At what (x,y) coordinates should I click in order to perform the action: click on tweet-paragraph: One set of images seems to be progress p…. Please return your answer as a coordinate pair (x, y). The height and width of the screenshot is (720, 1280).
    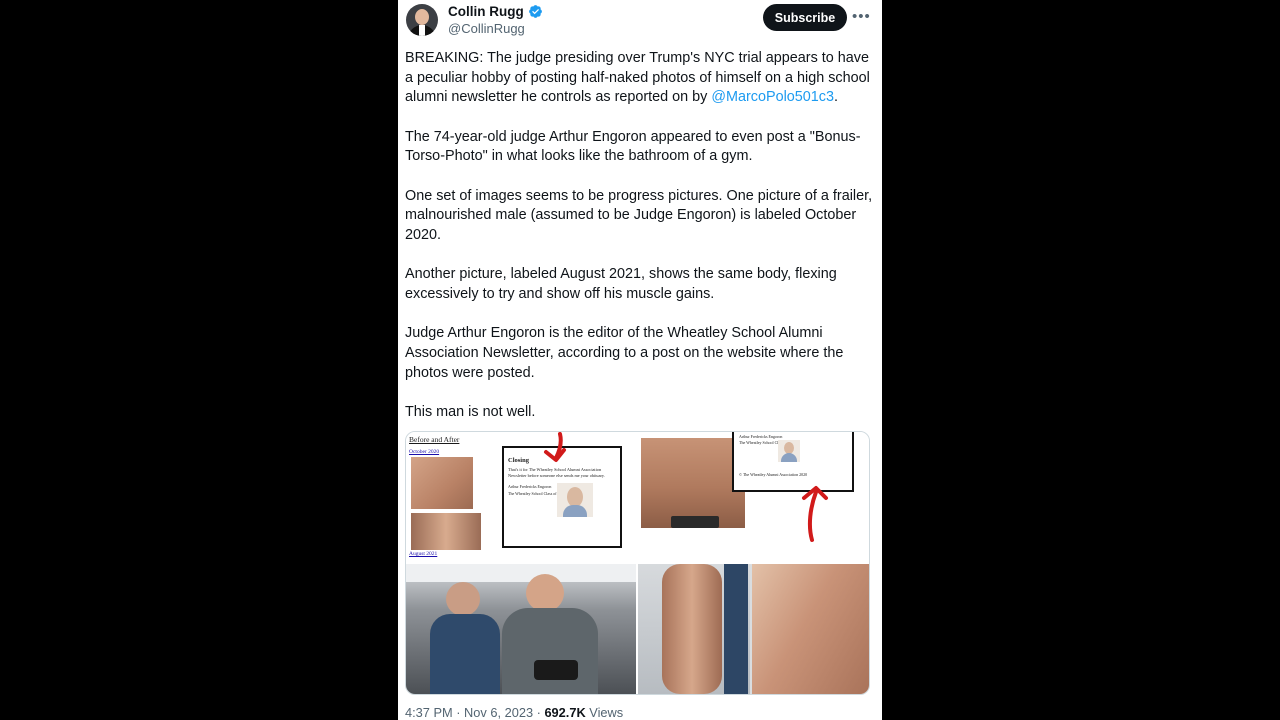
    Looking at the image, I should click on (639, 215).